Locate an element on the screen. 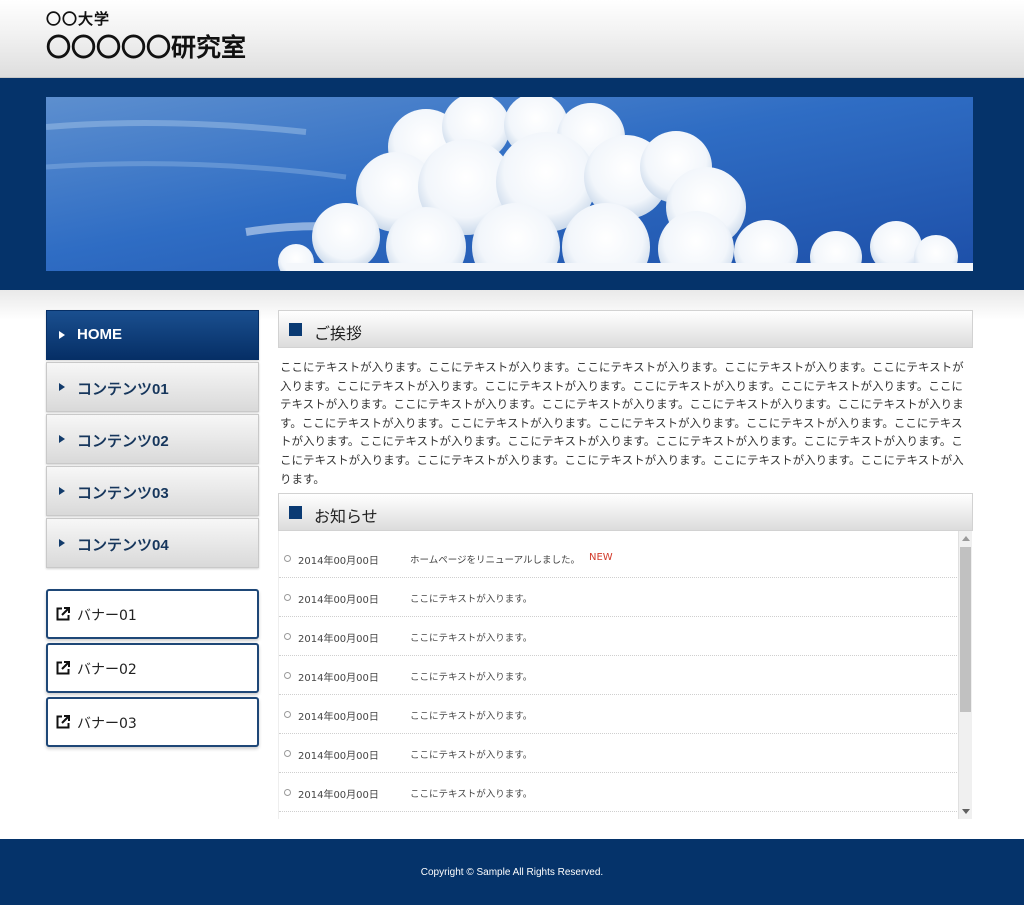  banner-02: バナー02 is located at coordinates (152, 668).